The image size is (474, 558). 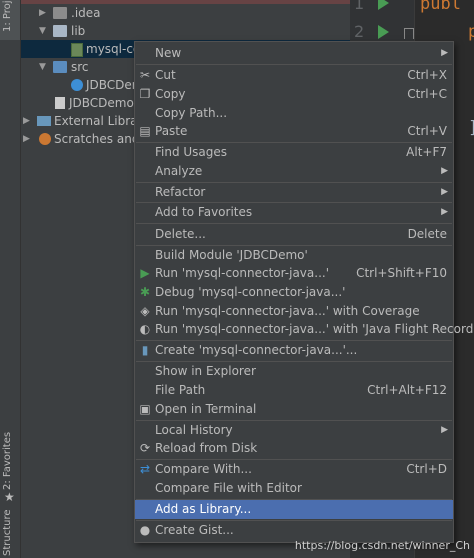 I want to click on menu-item-shortcut: Delete, so click(x=427, y=234).